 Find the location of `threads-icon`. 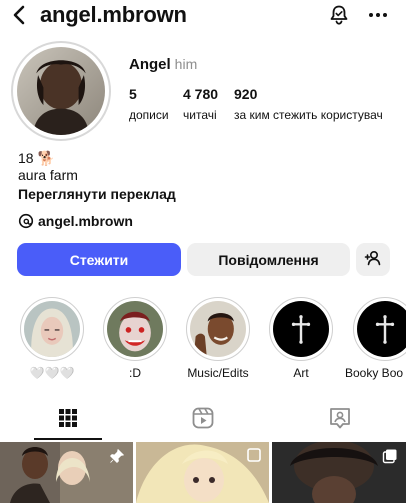

threads-icon is located at coordinates (26, 221).